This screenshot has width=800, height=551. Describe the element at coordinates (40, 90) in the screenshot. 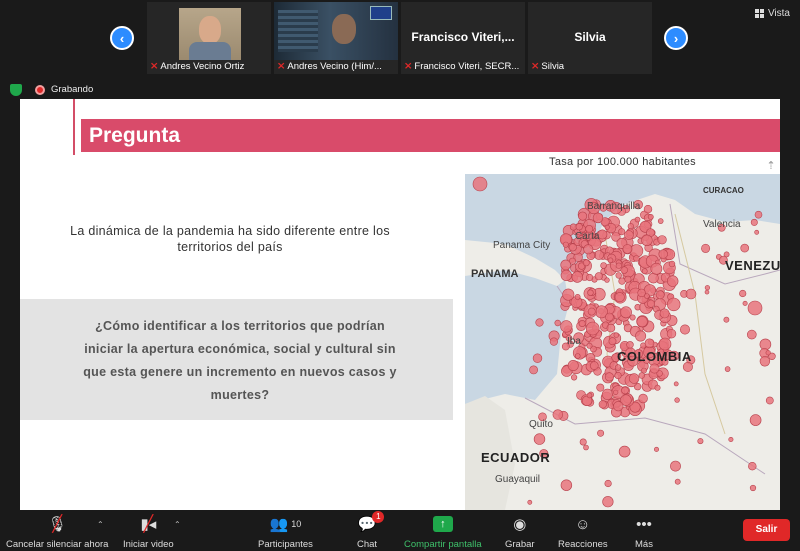

I see `recording-icon` at that location.